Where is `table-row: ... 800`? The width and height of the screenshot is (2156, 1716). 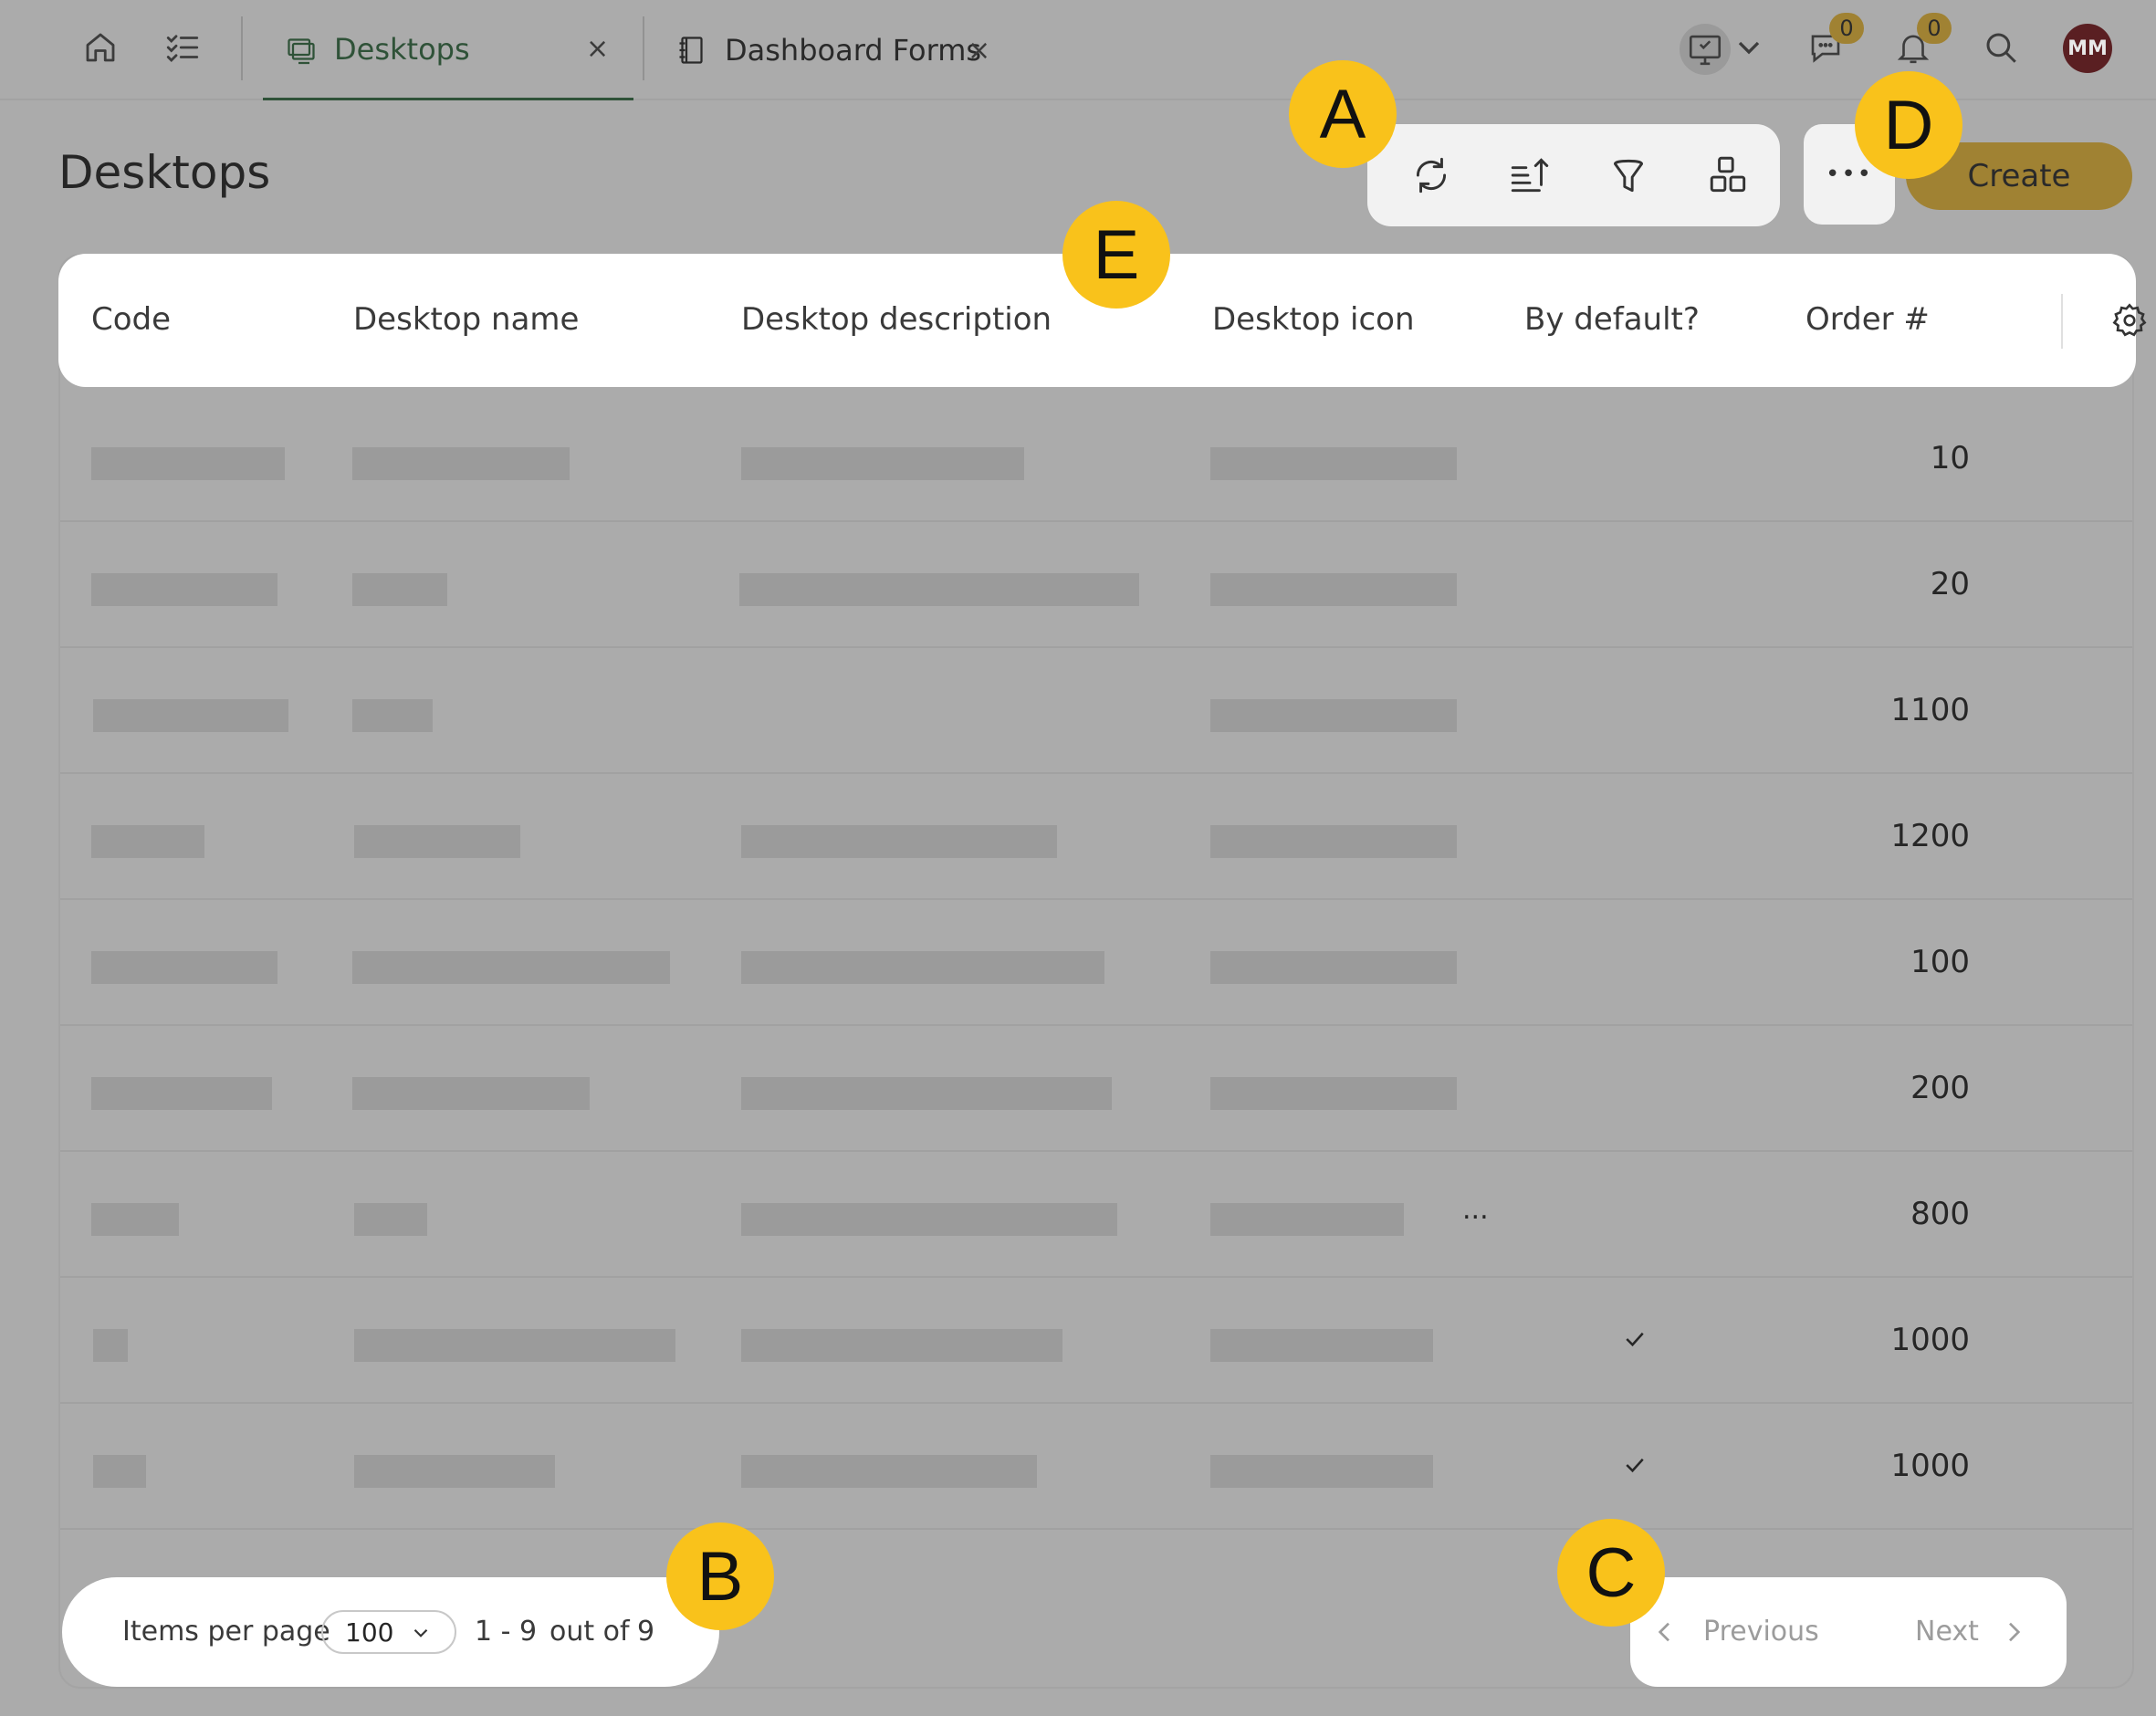
table-row: ... 800 is located at coordinates (1096, 1215).